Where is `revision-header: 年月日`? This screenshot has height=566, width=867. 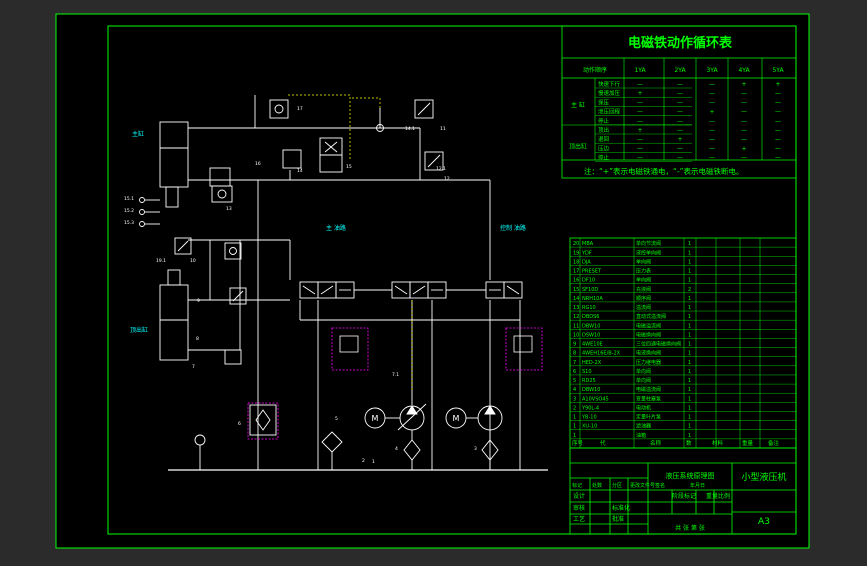 revision-header: 年月日 is located at coordinates (697, 485).